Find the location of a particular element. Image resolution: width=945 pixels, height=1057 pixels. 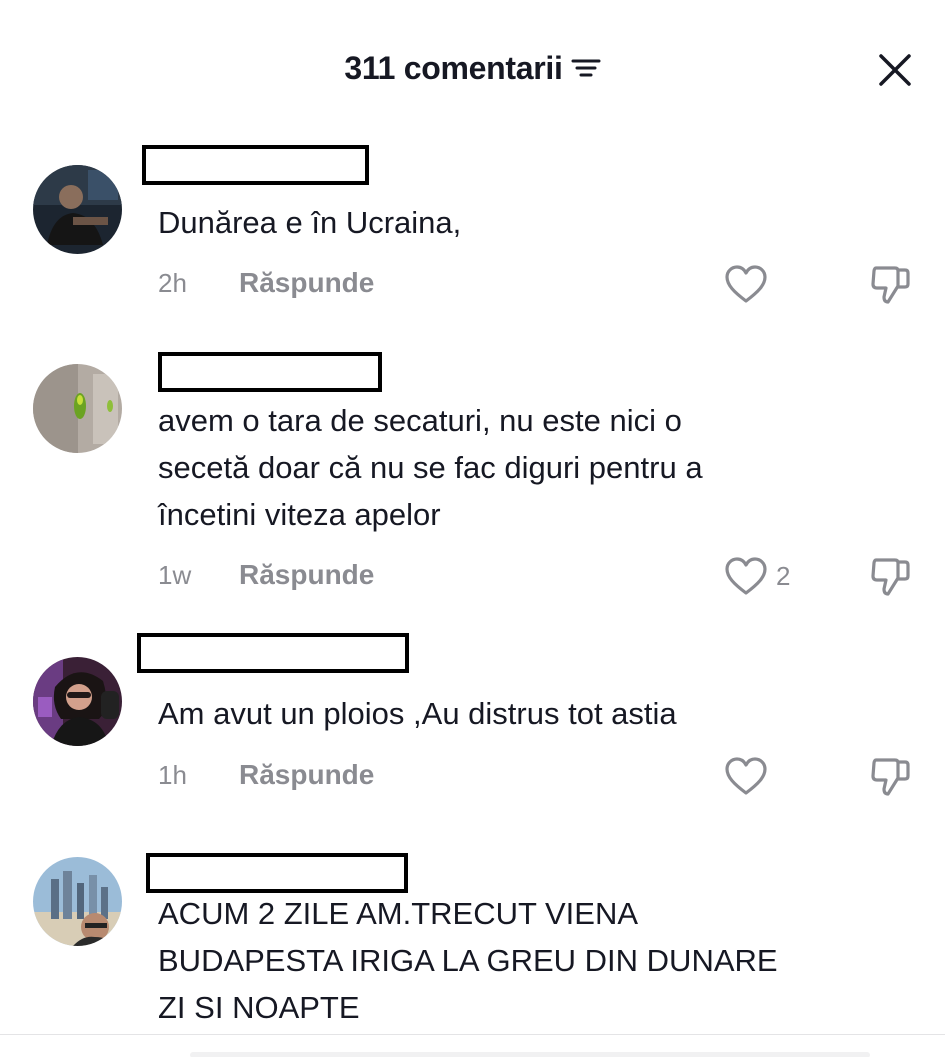

comments-header: 311 comentarii is located at coordinates (472, 68).